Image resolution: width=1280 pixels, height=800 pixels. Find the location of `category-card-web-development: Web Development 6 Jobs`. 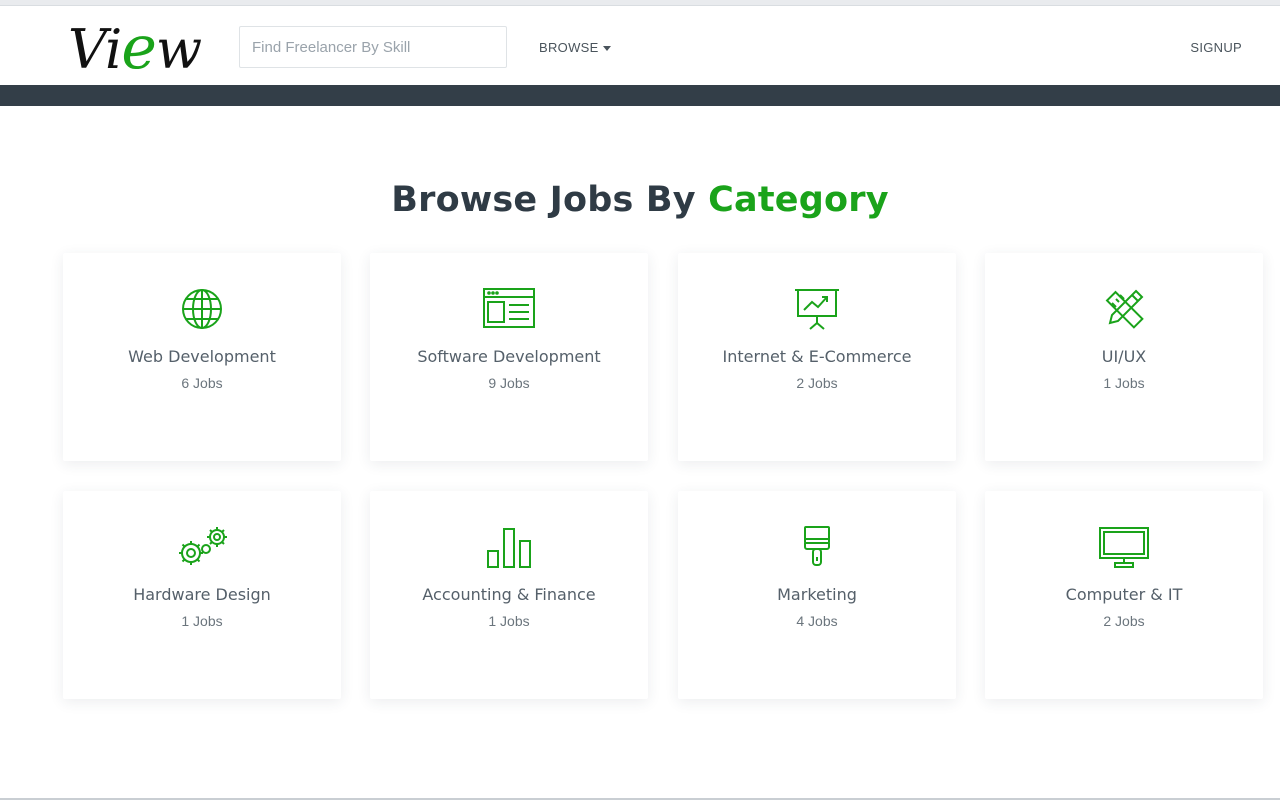

category-card-web-development: Web Development 6 Jobs is located at coordinates (202, 357).